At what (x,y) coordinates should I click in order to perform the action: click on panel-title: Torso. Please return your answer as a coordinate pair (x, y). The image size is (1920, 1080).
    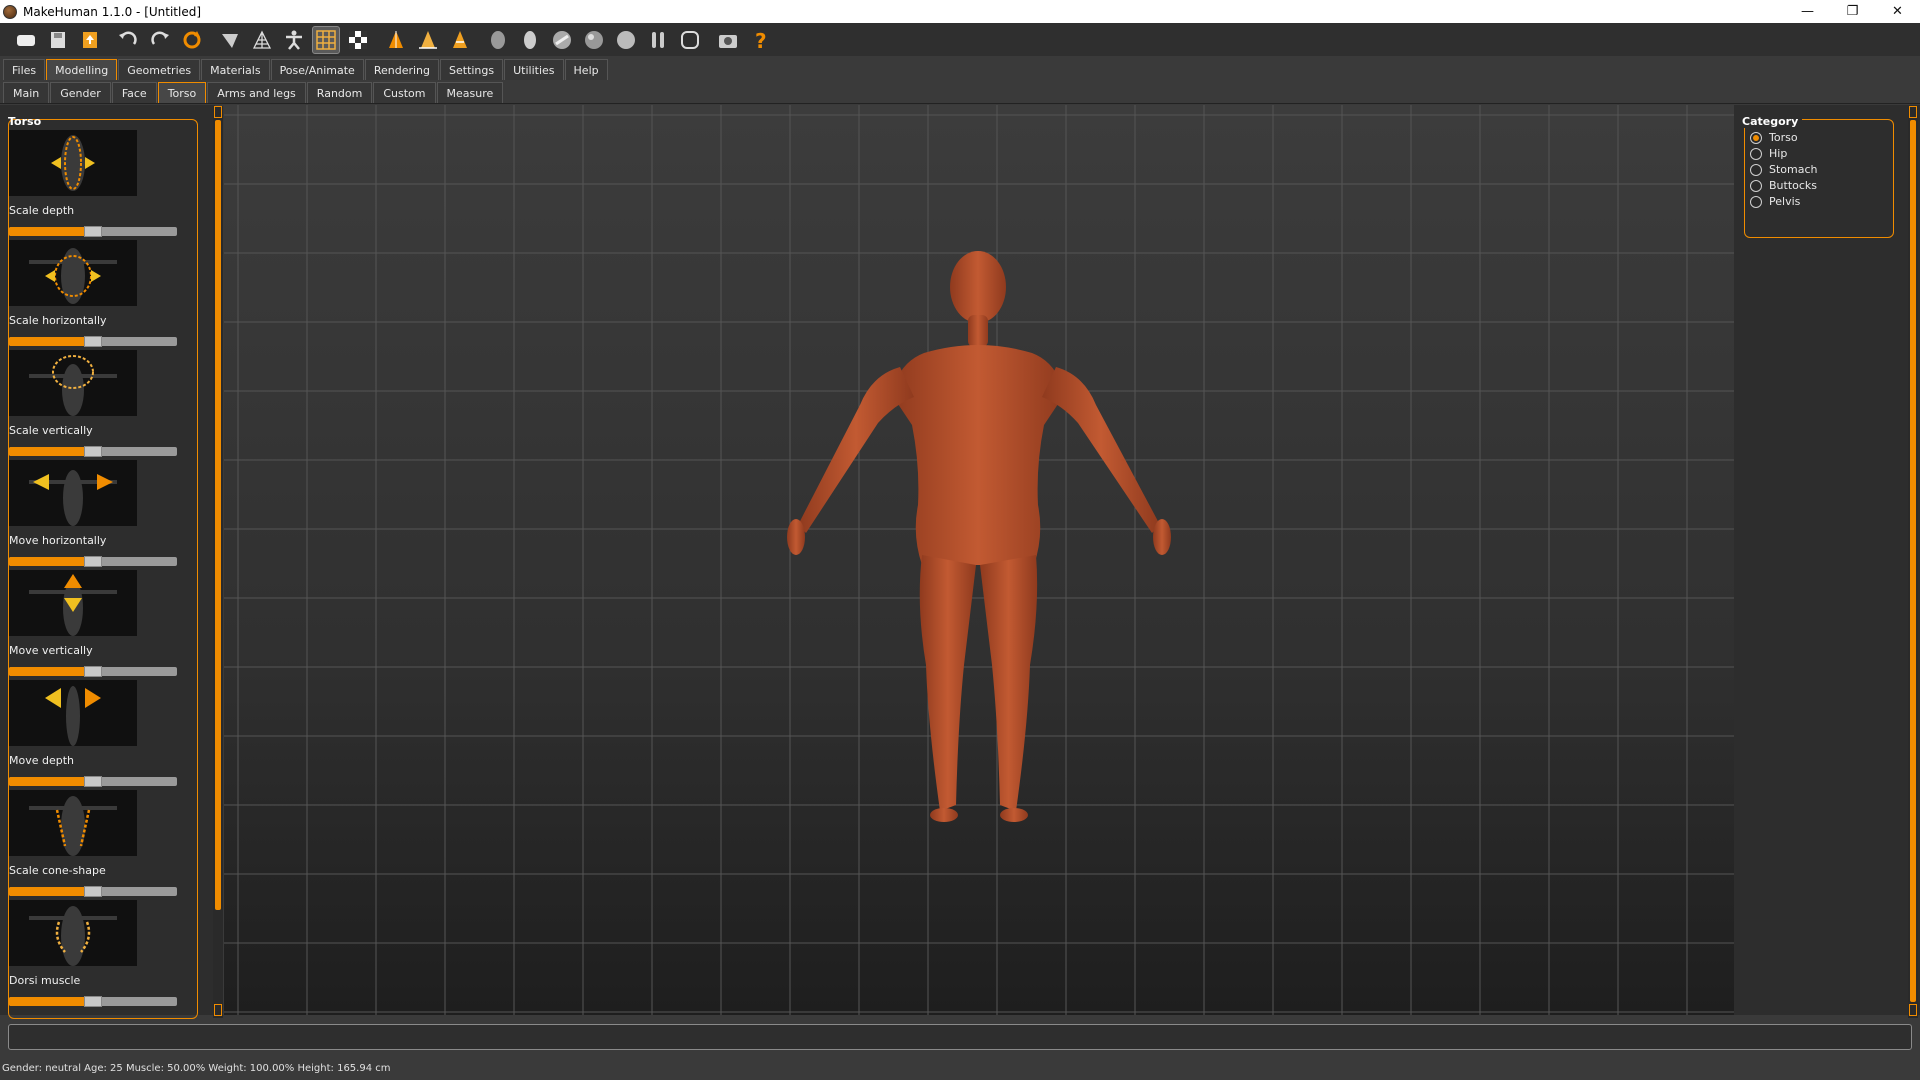
    Looking at the image, I should click on (25, 121).